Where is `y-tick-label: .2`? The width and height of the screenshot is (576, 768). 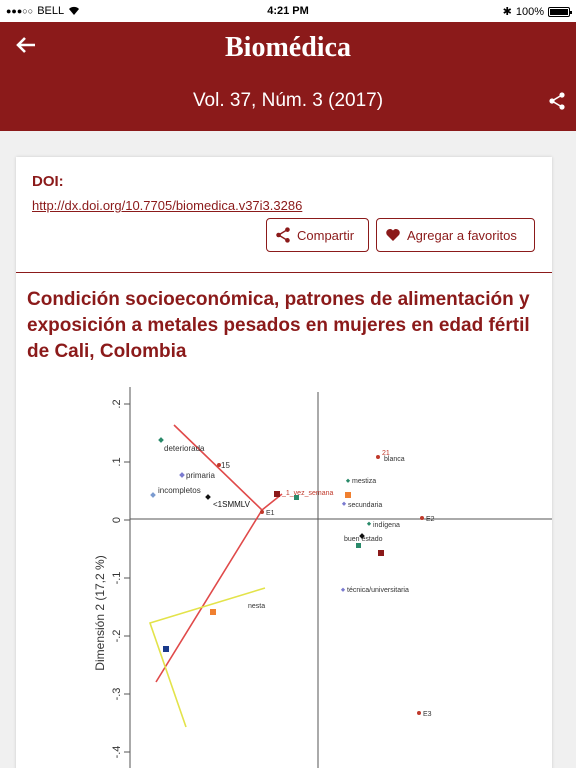 y-tick-label: .2 is located at coordinates (117, 403).